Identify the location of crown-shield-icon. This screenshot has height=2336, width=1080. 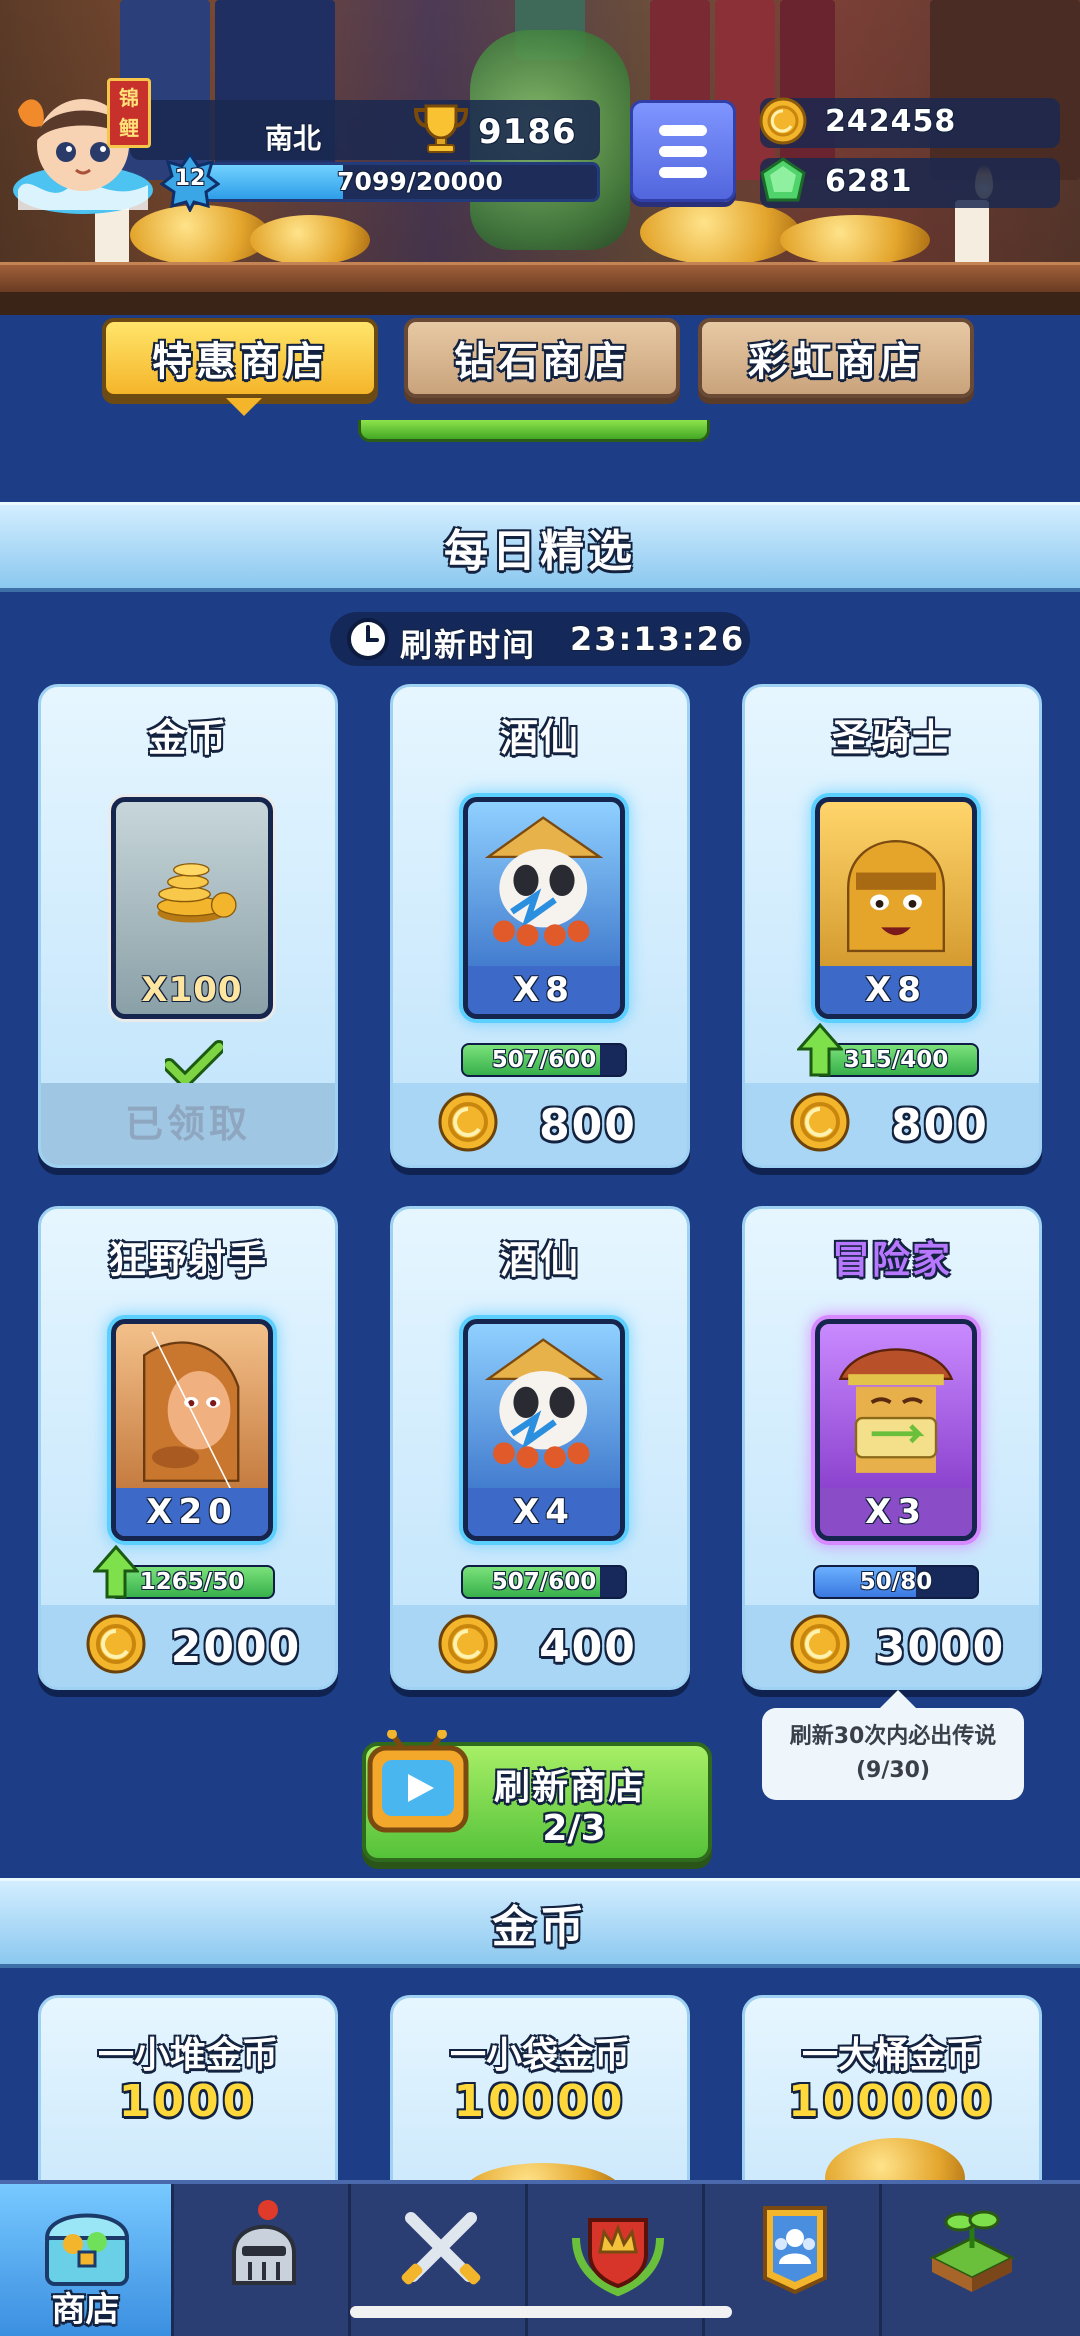
(618, 2257).